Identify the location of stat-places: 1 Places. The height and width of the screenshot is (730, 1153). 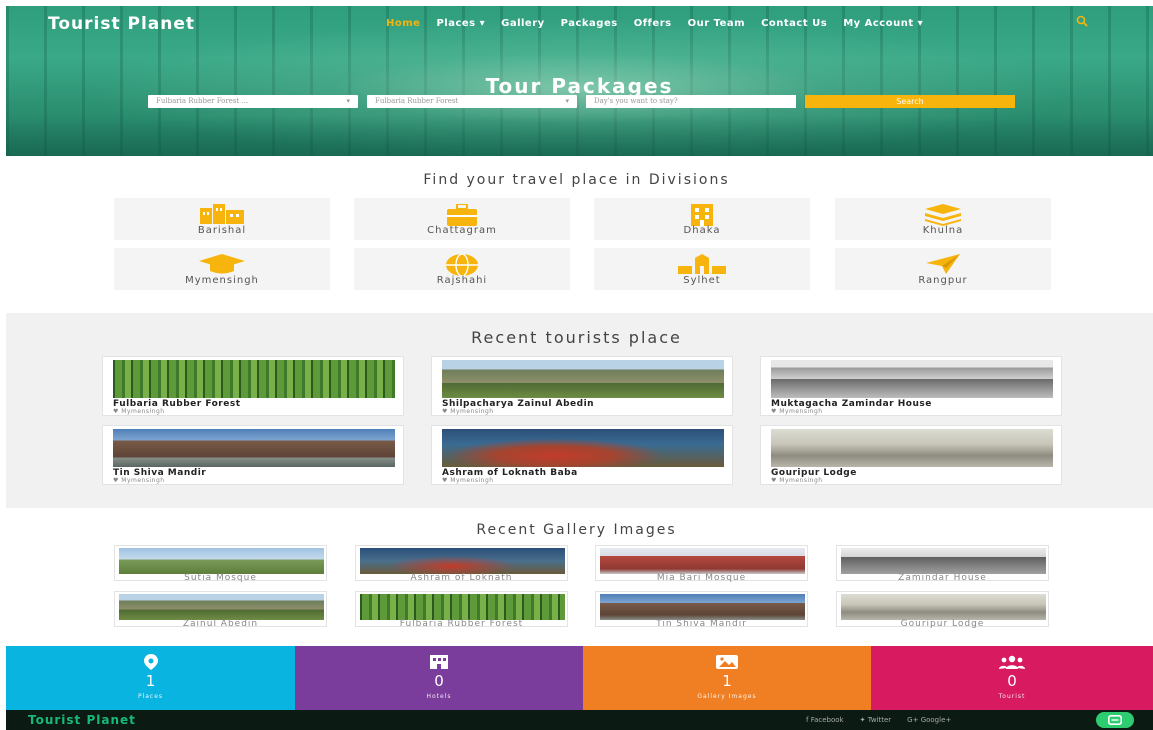
(150, 678).